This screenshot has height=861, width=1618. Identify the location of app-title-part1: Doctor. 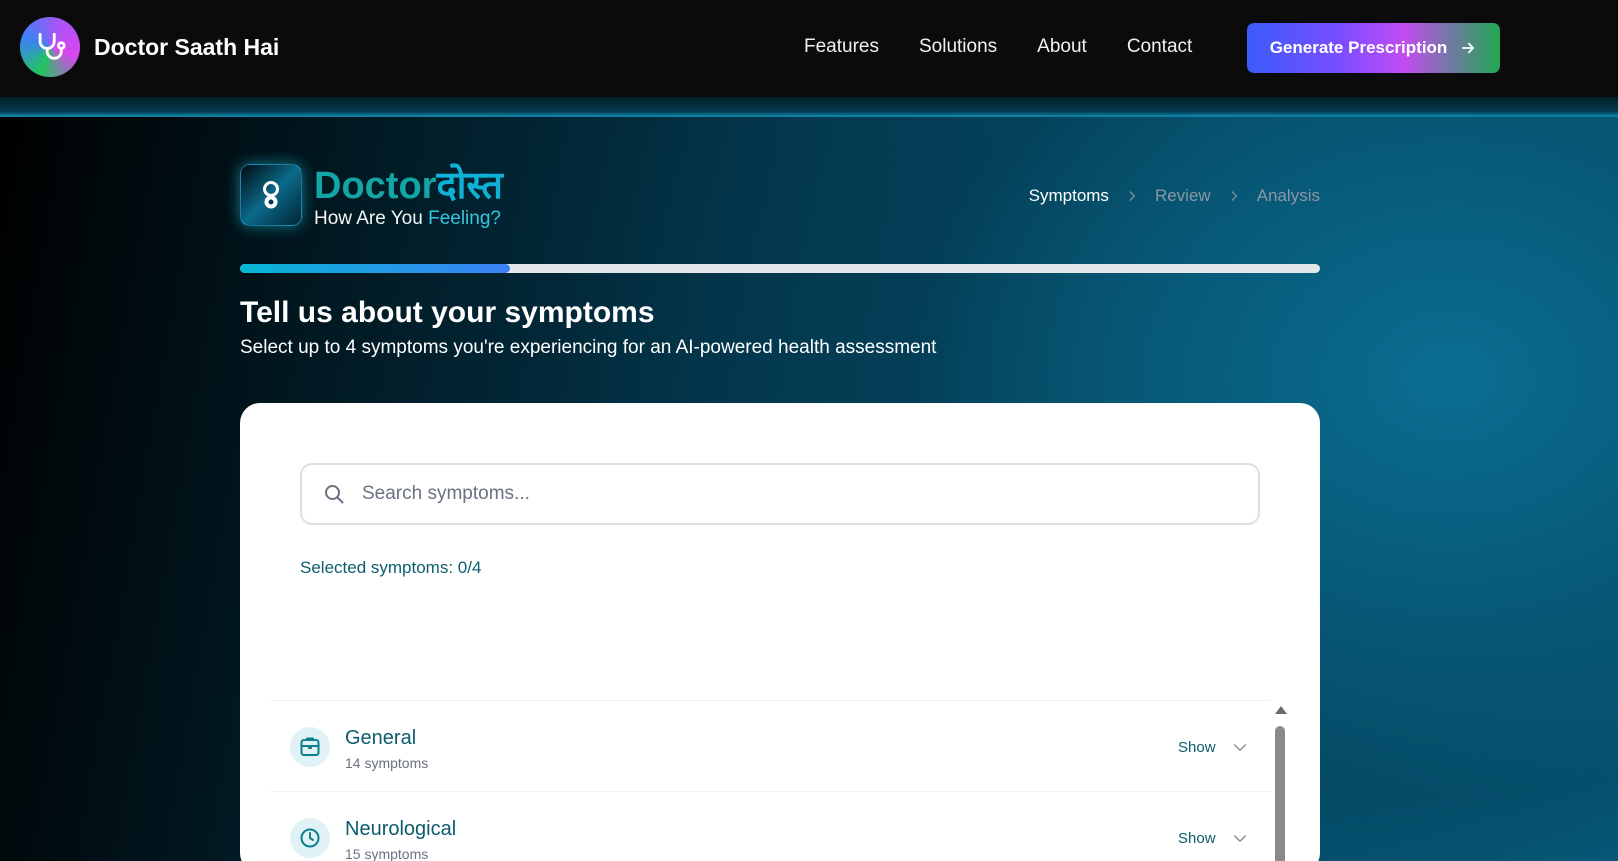
(375, 186).